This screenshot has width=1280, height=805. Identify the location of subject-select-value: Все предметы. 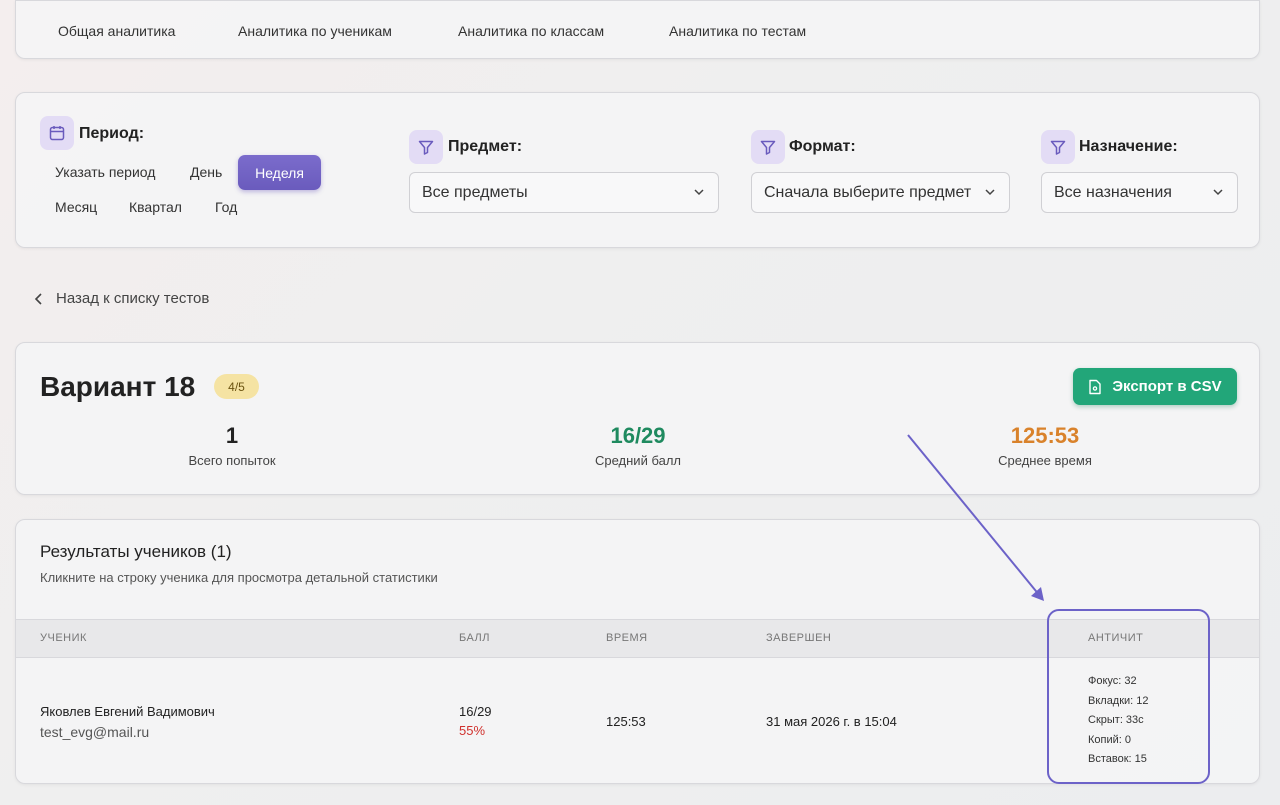
(475, 192).